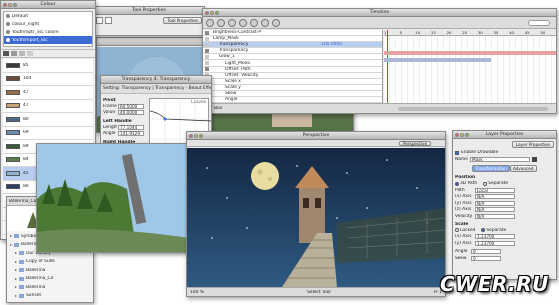  I want to click on transparency-titlebar: Transparency 4: Transparency, so click(156, 80).